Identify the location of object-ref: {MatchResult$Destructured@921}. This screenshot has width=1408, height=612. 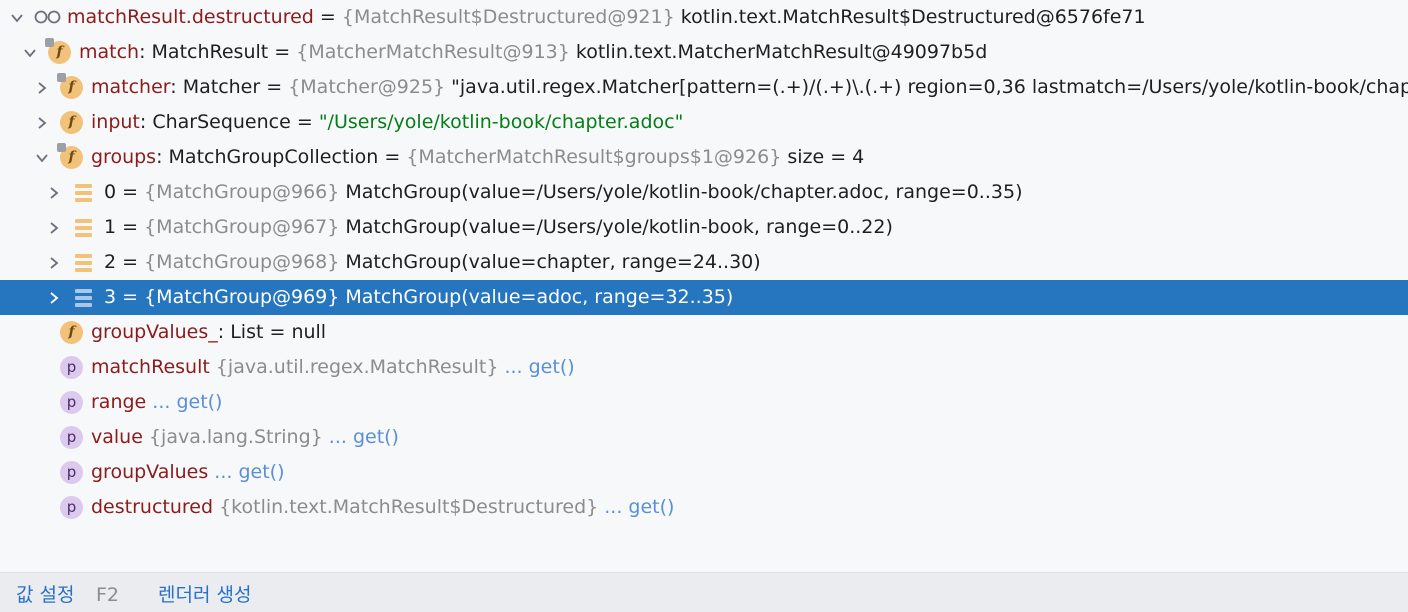
(508, 17).